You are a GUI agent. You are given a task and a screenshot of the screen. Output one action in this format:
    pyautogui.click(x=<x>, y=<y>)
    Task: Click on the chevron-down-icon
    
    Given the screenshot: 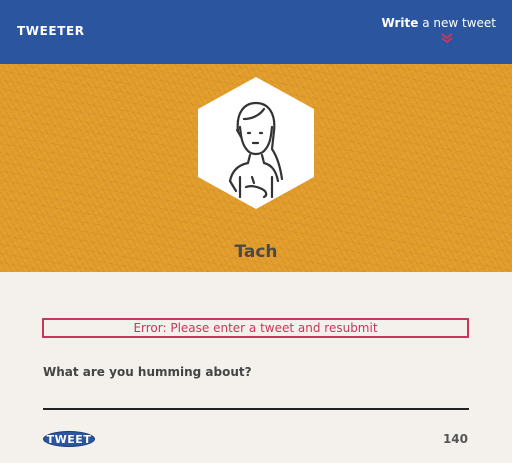 What is the action you would take?
    pyautogui.click(x=447, y=38)
    